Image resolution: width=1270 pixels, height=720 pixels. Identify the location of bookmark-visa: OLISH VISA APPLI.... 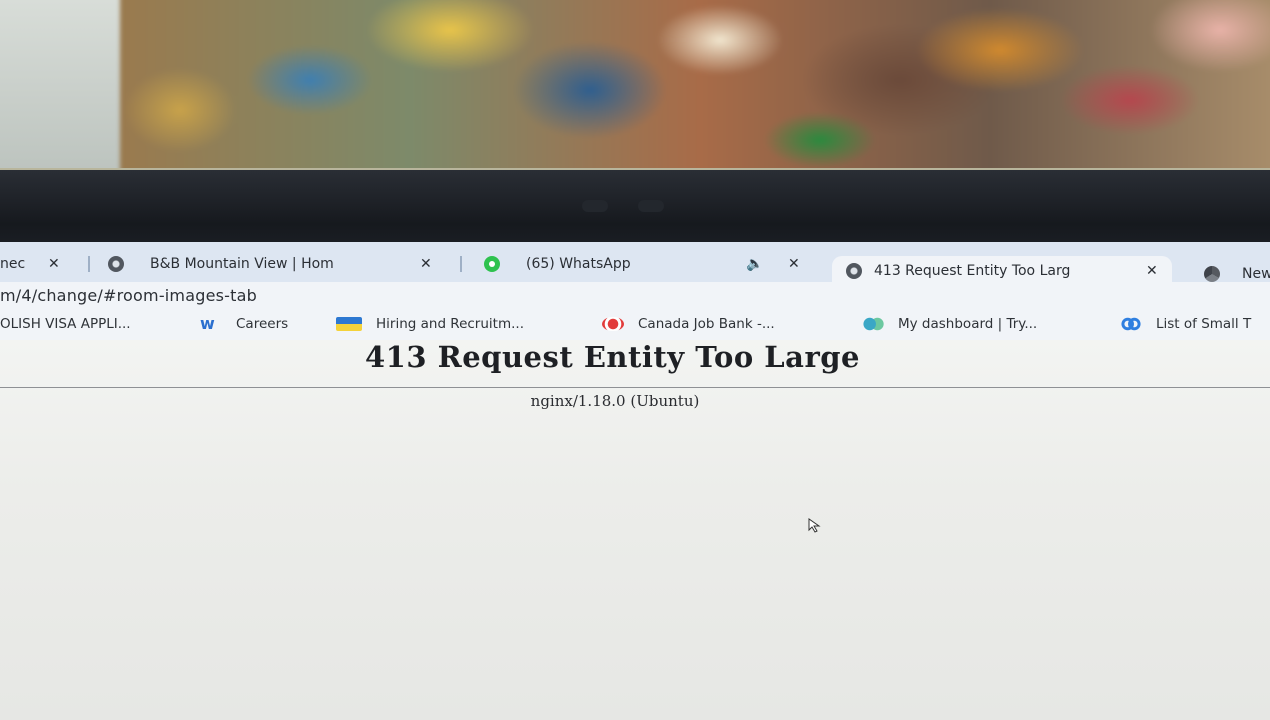
(65, 324).